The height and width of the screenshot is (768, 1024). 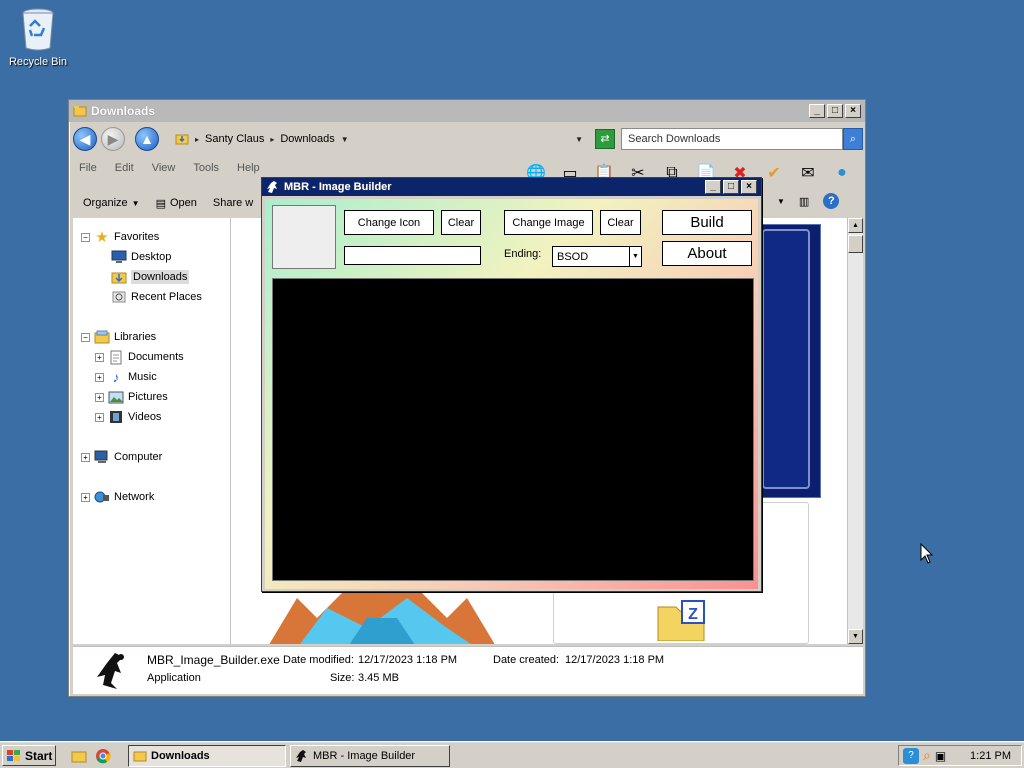 I want to click on breadcrumb-downloads: Downloads, so click(x=307, y=139).